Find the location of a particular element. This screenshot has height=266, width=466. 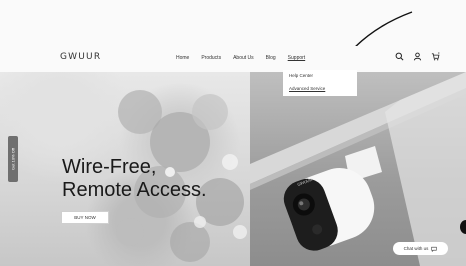

dropdown-help-center: Help Center is located at coordinates (301, 75).